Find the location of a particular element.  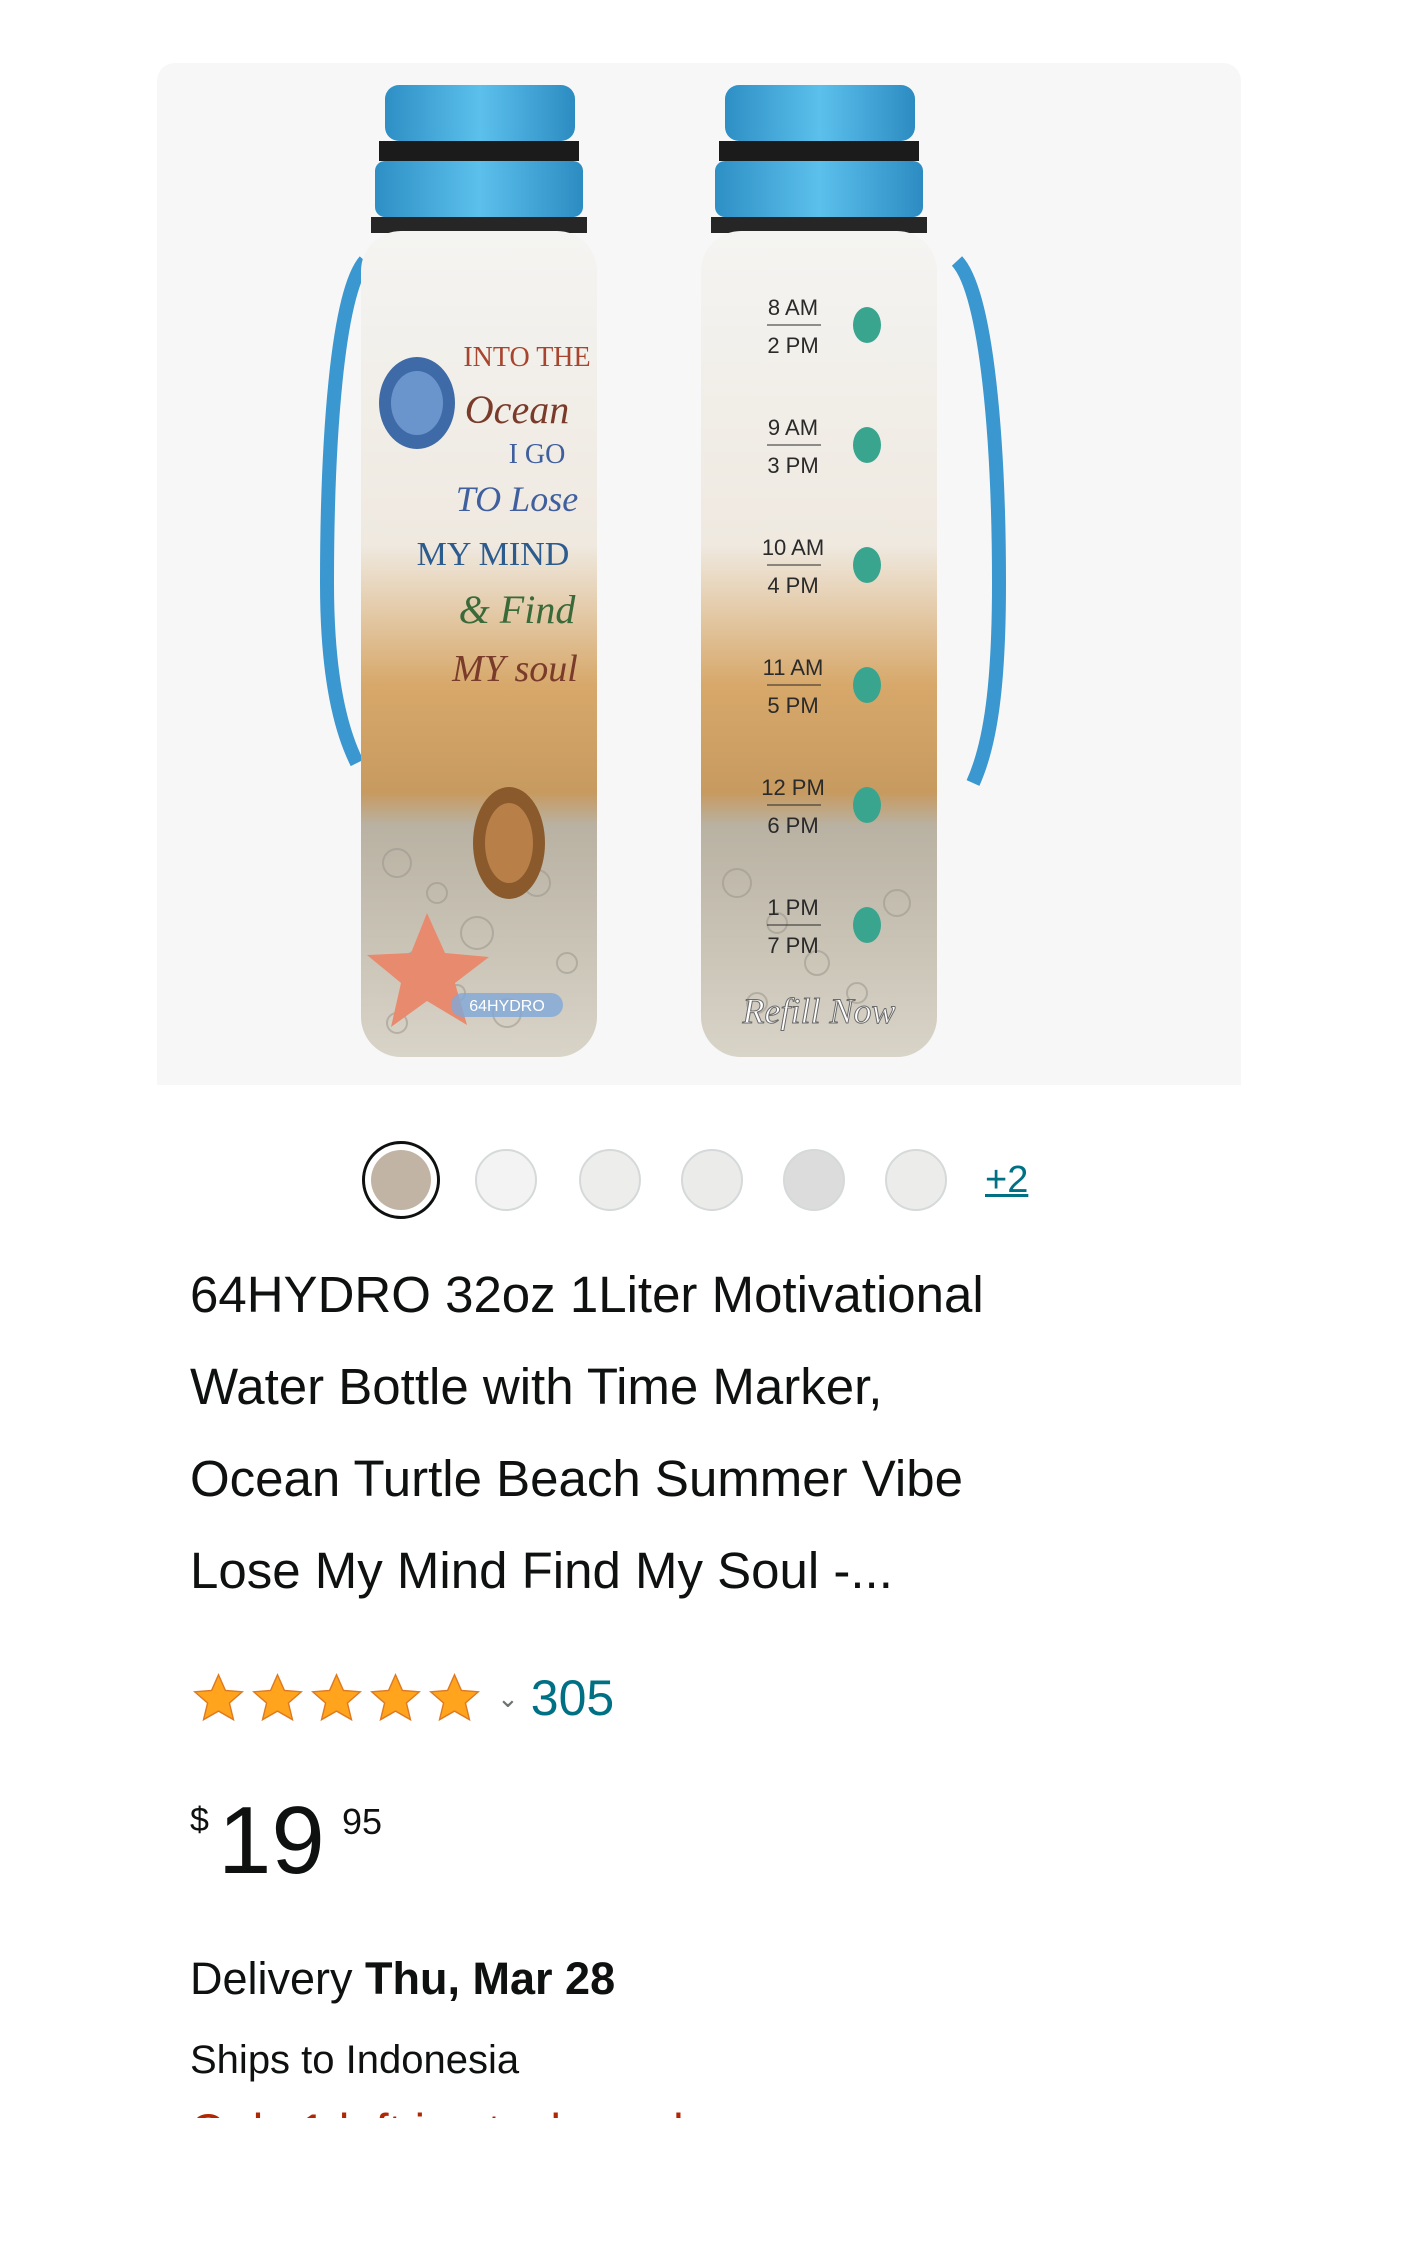

color-swatches: +2 is located at coordinates (699, 1174).